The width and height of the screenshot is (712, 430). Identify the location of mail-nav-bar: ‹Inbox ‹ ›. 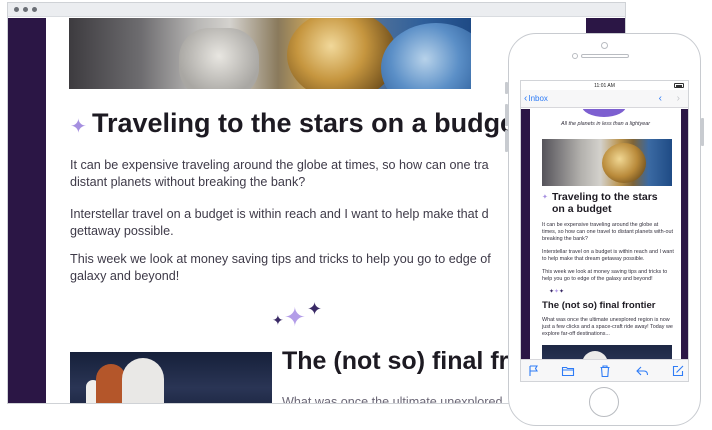
(604, 99).